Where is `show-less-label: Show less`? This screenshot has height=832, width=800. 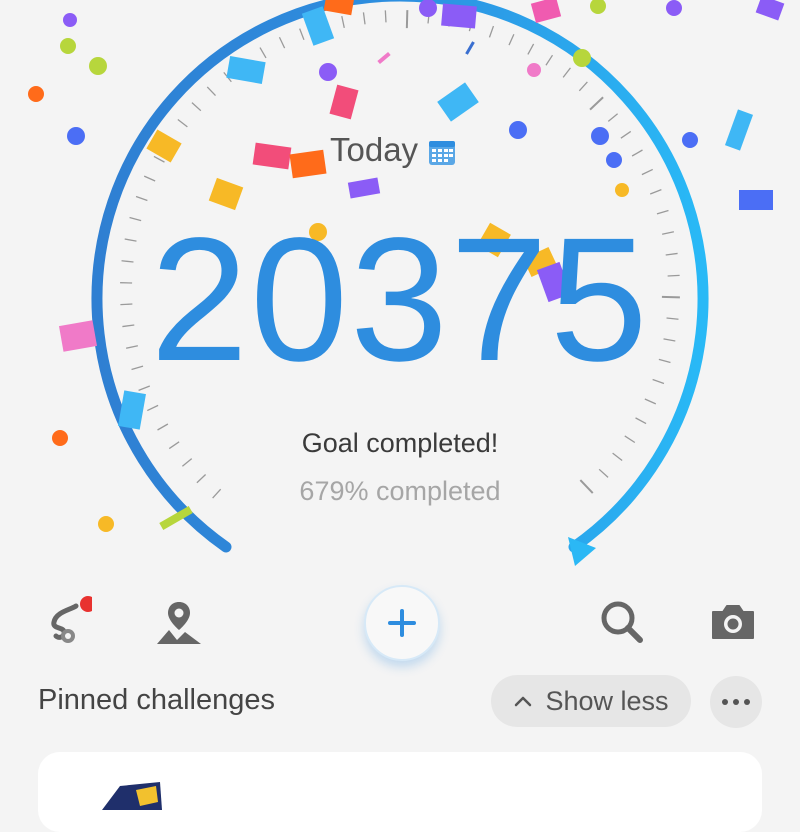 show-less-label: Show less is located at coordinates (606, 701).